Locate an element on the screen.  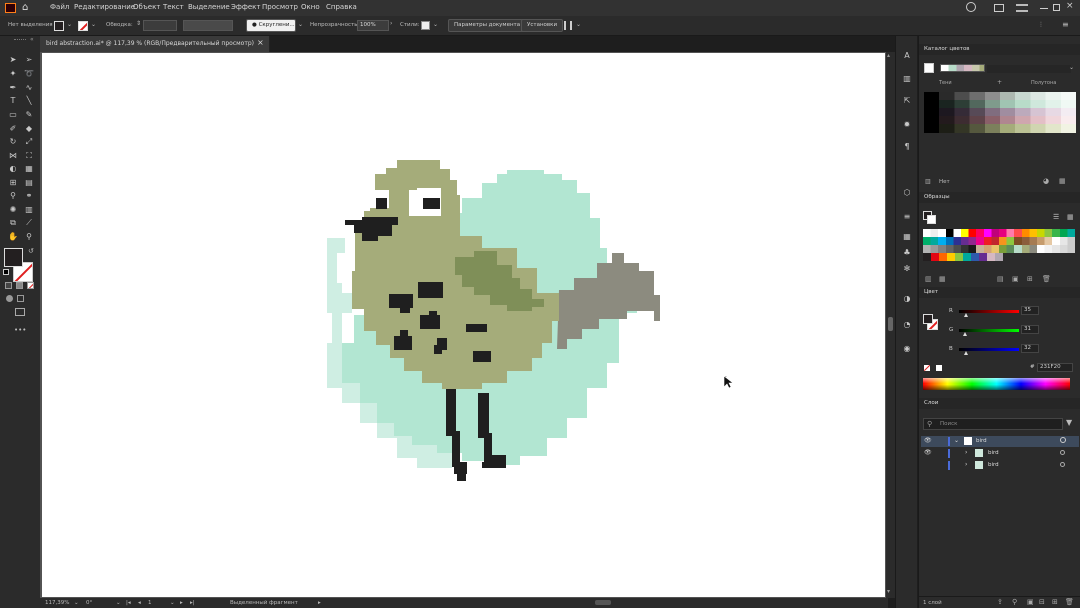
r-slider is located at coordinates (989, 311).